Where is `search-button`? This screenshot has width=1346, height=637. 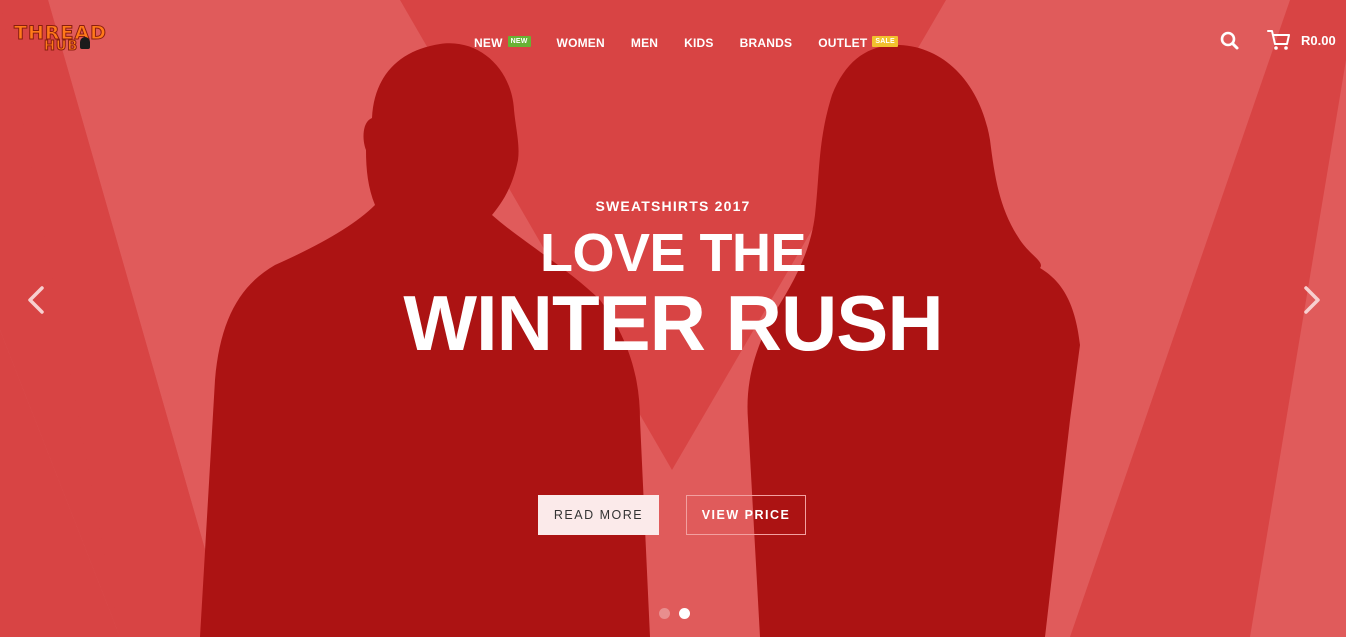 search-button is located at coordinates (1230, 41).